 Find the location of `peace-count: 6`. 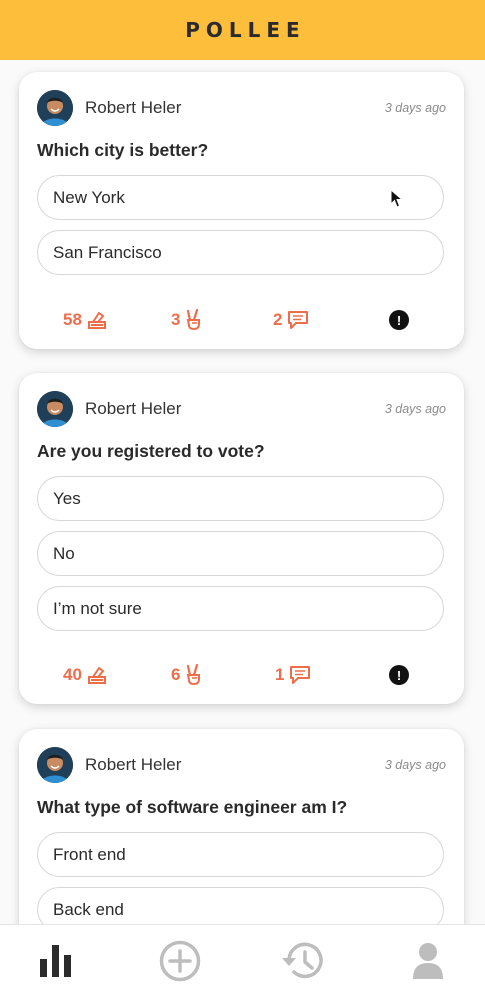

peace-count: 6 is located at coordinates (187, 675).